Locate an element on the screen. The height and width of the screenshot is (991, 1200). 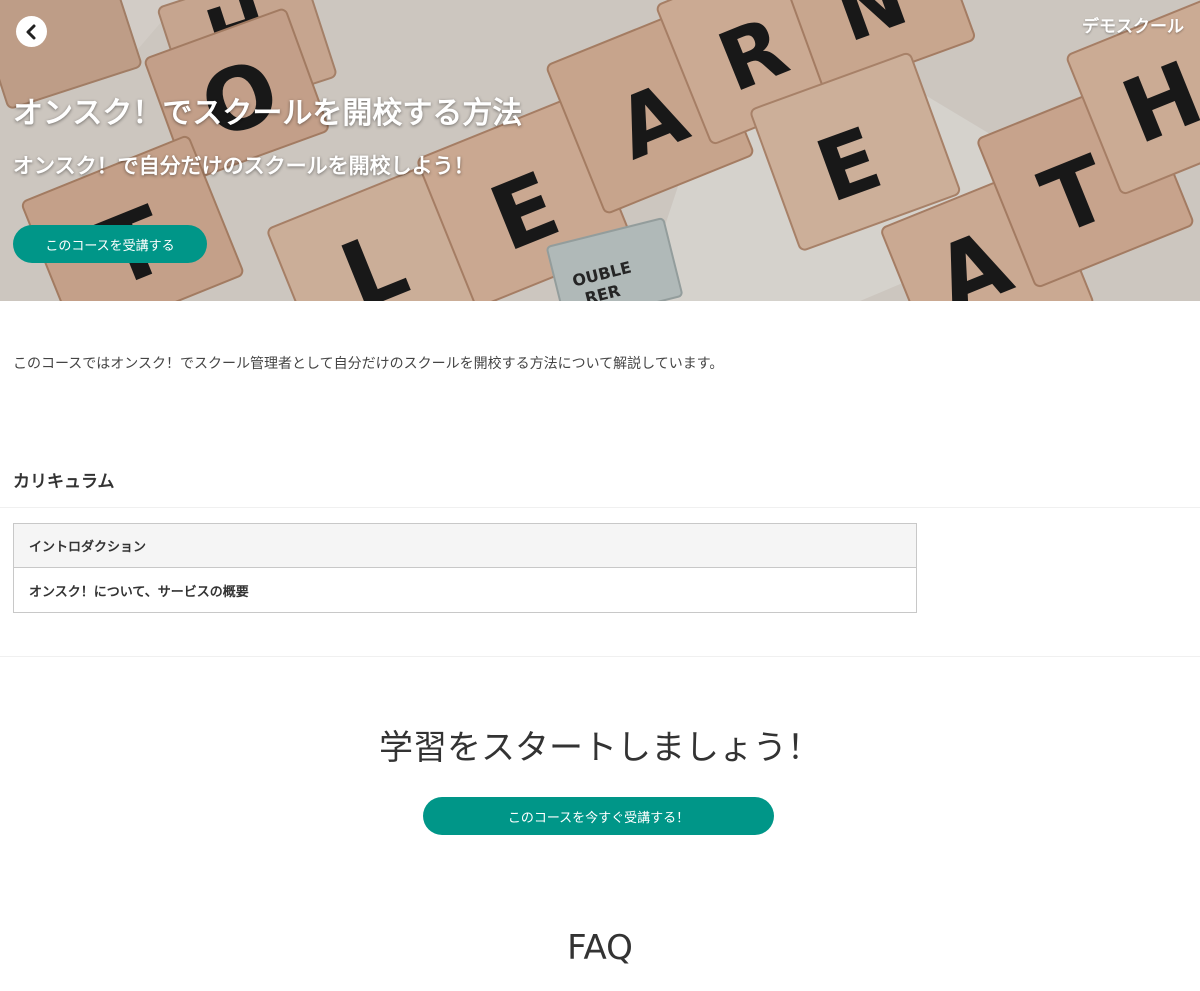
course-title: オンスク！でスクールを開校する方法 is located at coordinates (268, 113).